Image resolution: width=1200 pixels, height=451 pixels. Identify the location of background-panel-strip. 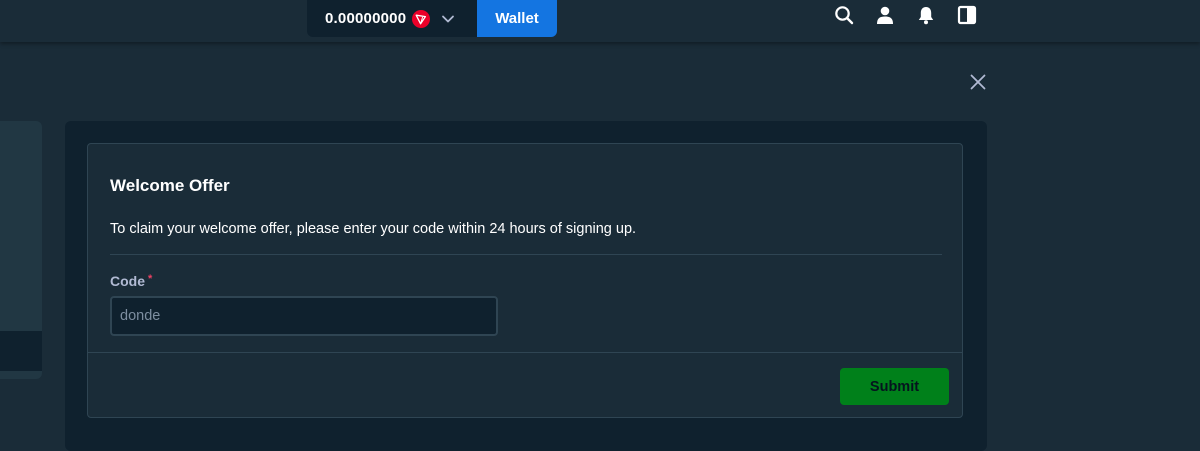
(21, 351).